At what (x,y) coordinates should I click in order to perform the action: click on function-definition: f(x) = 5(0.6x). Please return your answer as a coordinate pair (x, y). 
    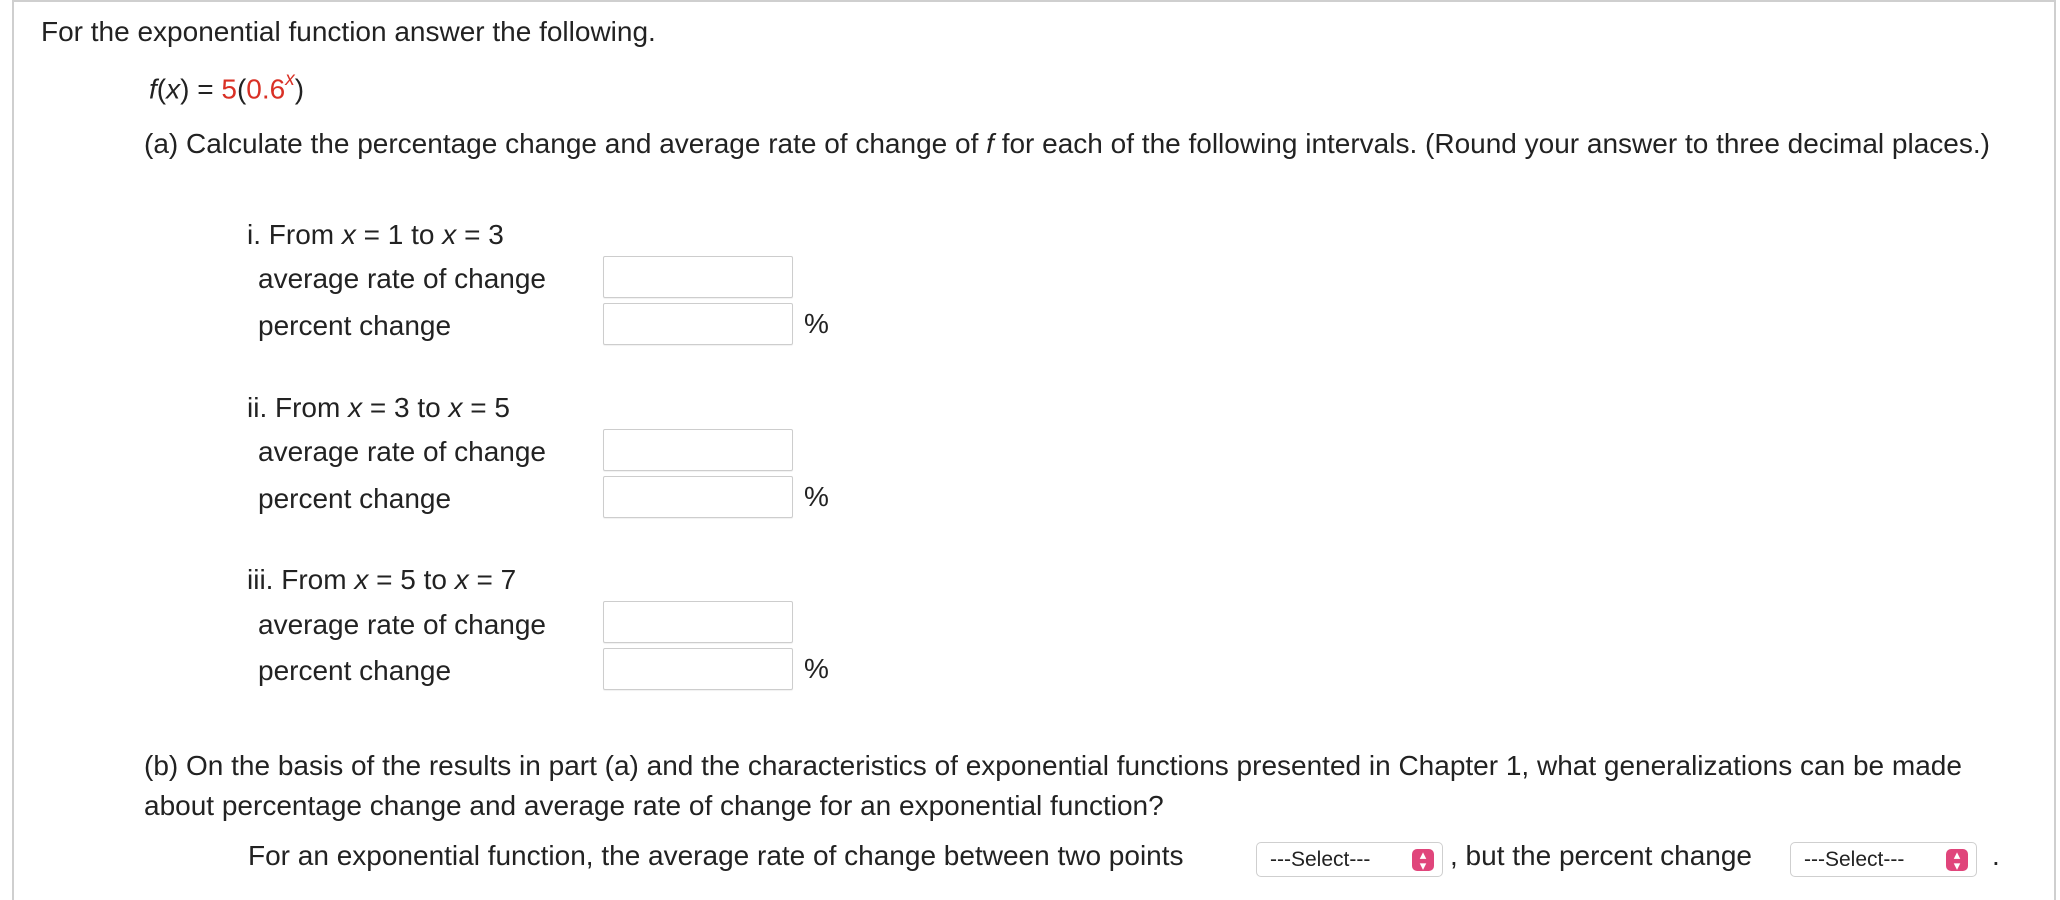
    Looking at the image, I should click on (227, 87).